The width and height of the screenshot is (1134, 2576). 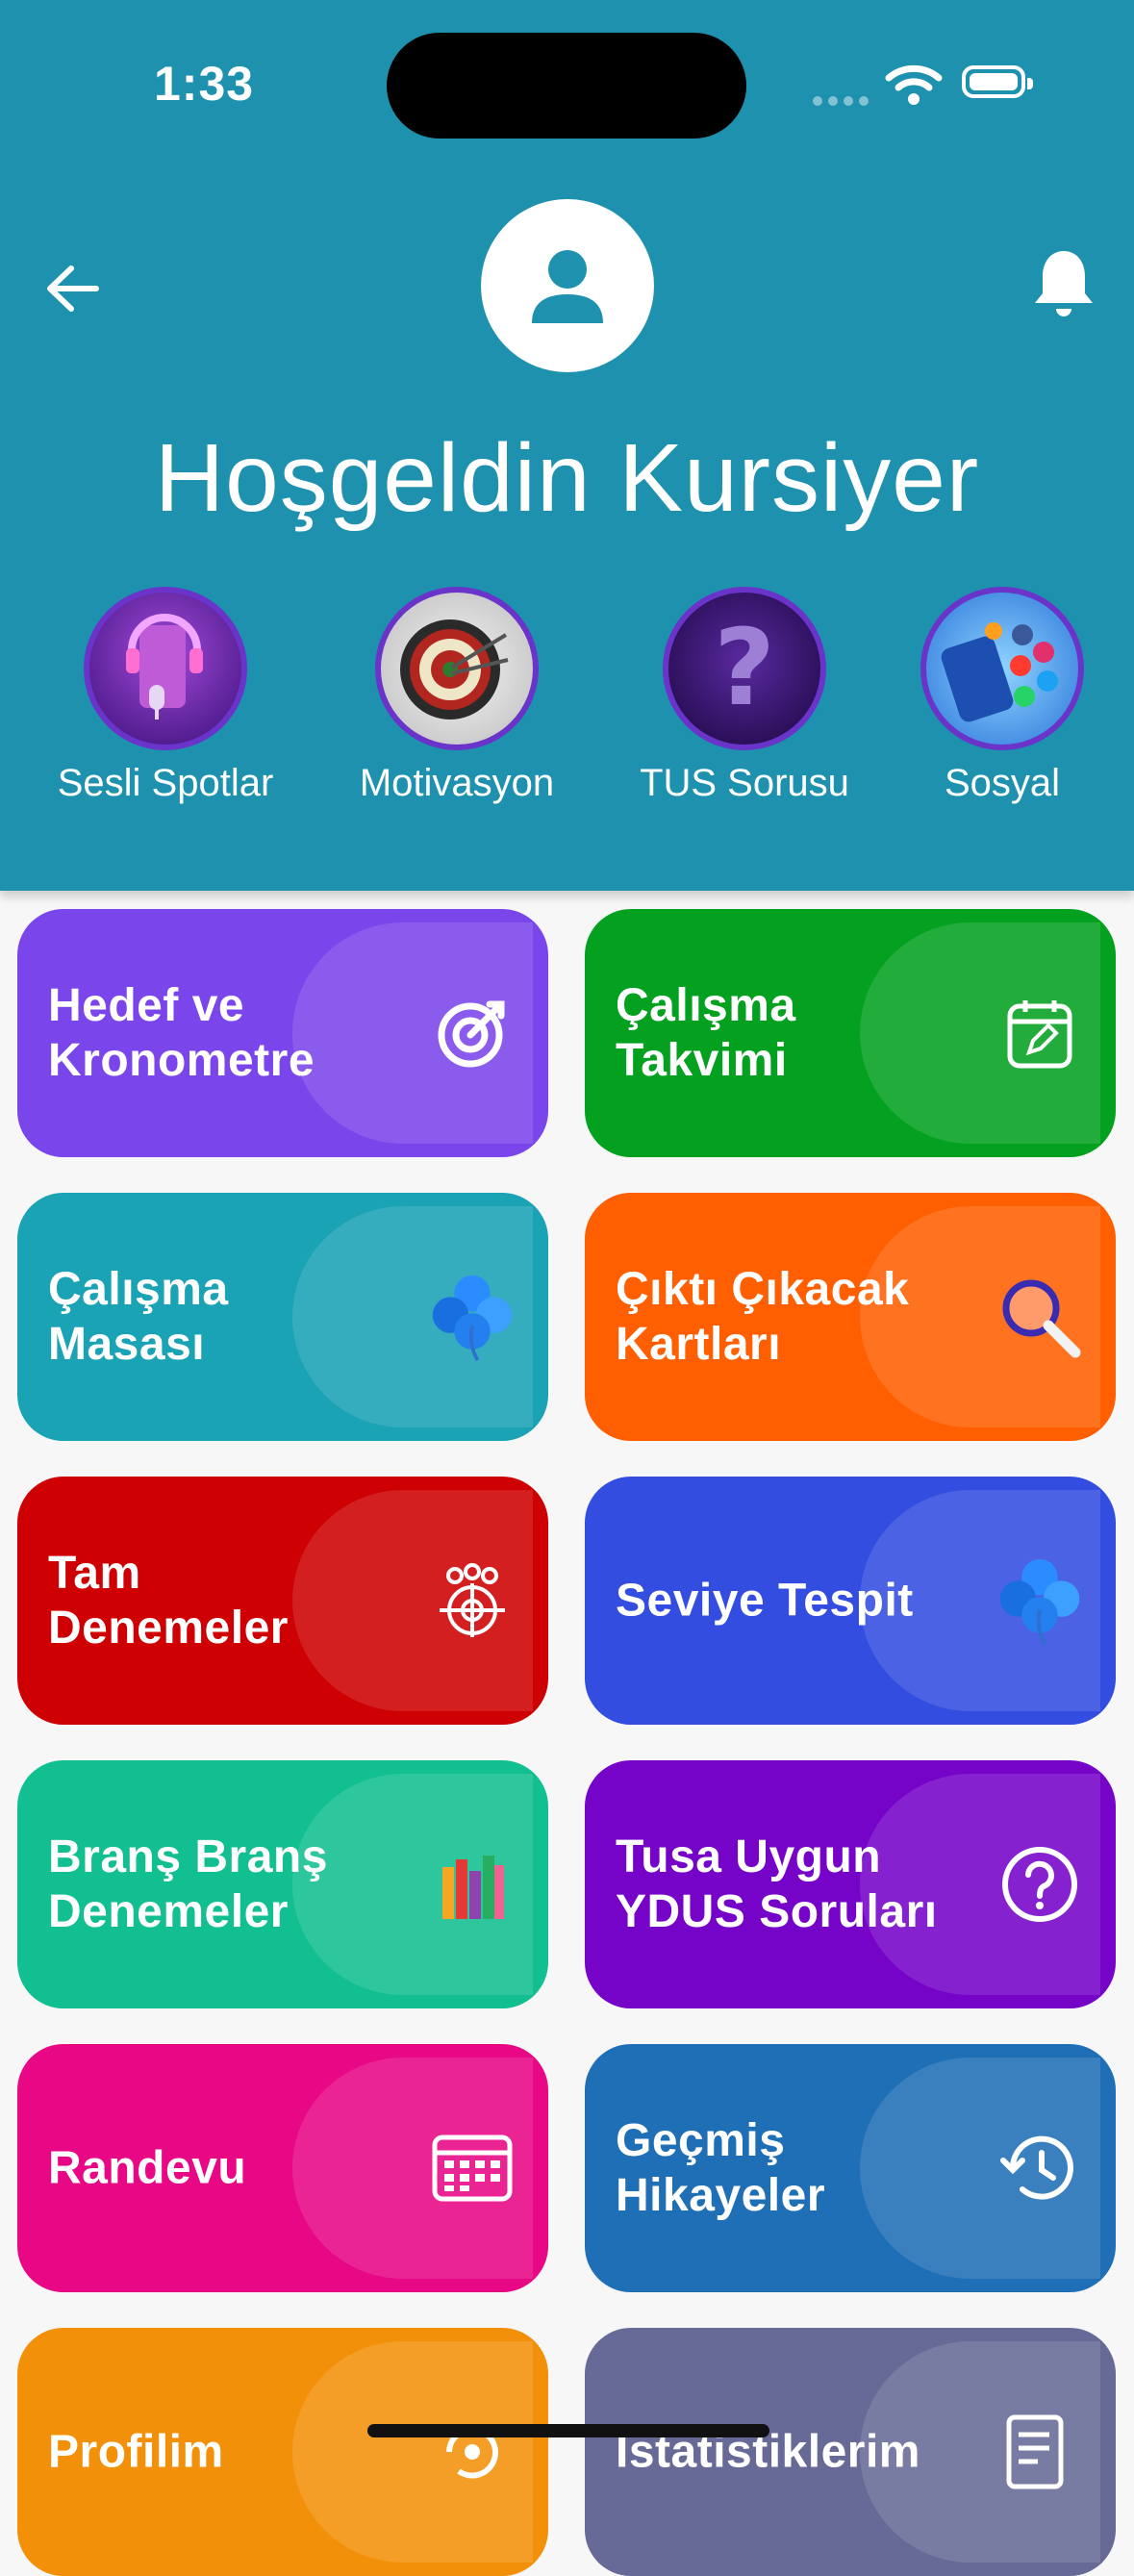 What do you see at coordinates (765, 1601) in the screenshot?
I see `card-title: Seviye Tespit` at bounding box center [765, 1601].